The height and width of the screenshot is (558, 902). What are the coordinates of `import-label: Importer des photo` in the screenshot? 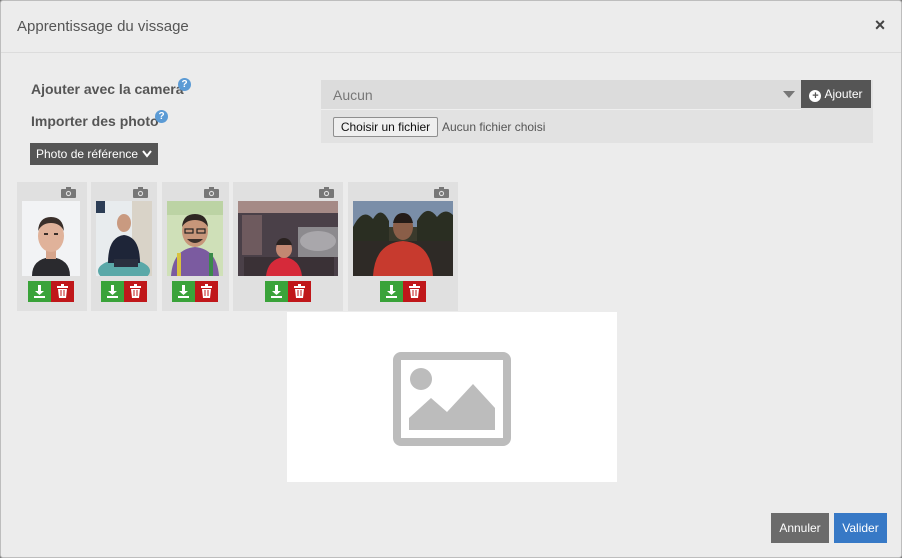 It's located at (95, 121).